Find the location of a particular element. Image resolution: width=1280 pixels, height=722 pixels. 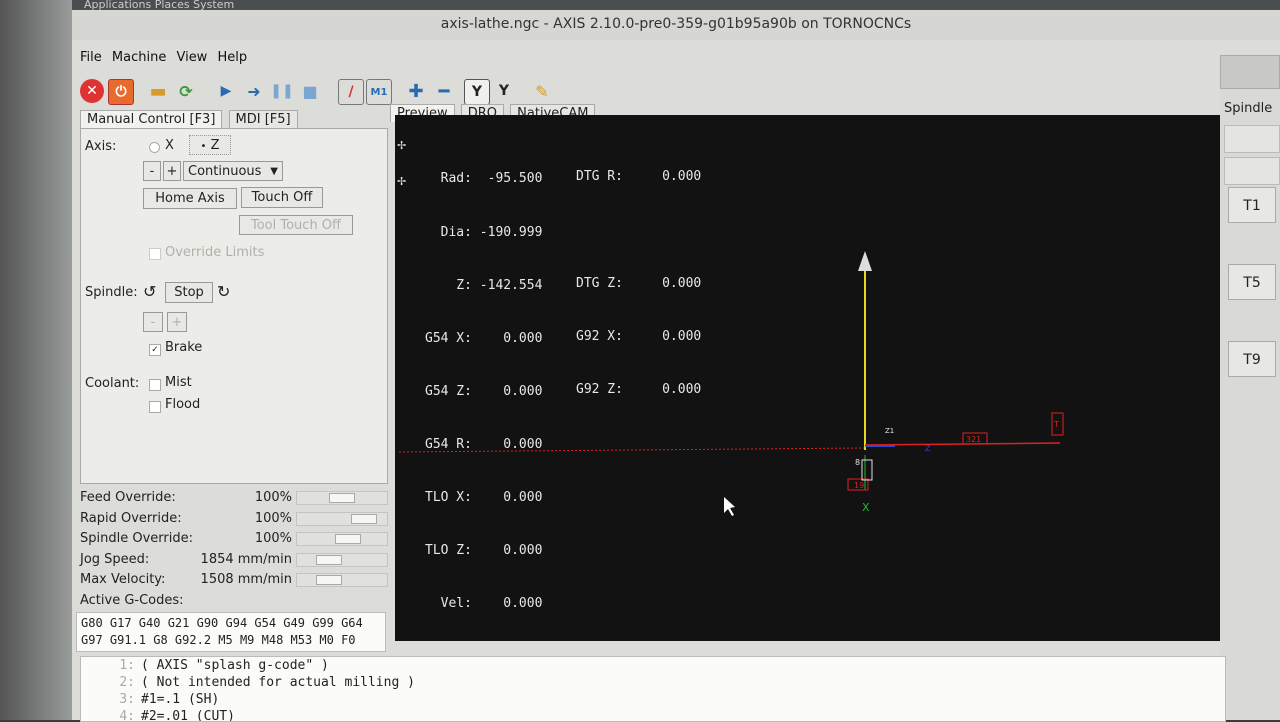

tick-z-label: Z is located at coordinates (928, 448).